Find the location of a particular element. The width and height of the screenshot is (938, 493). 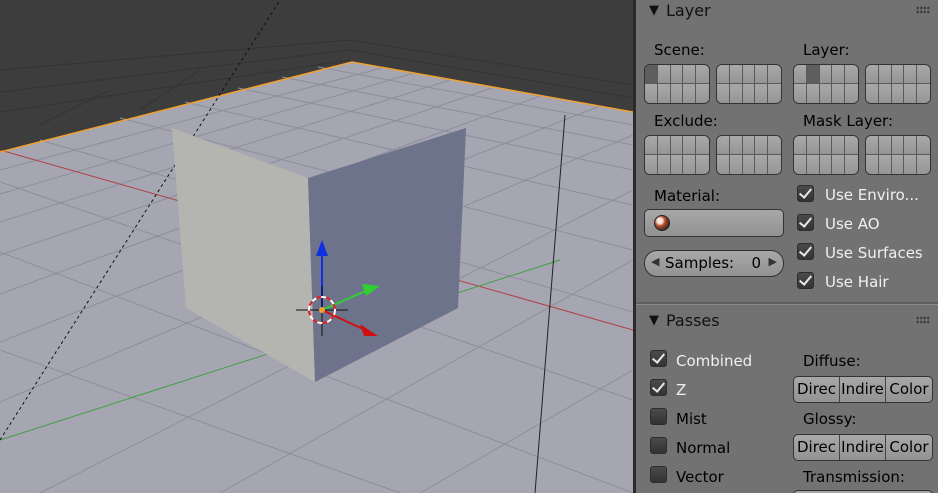

mask-layer-label: Mask Layer: is located at coordinates (848, 121).